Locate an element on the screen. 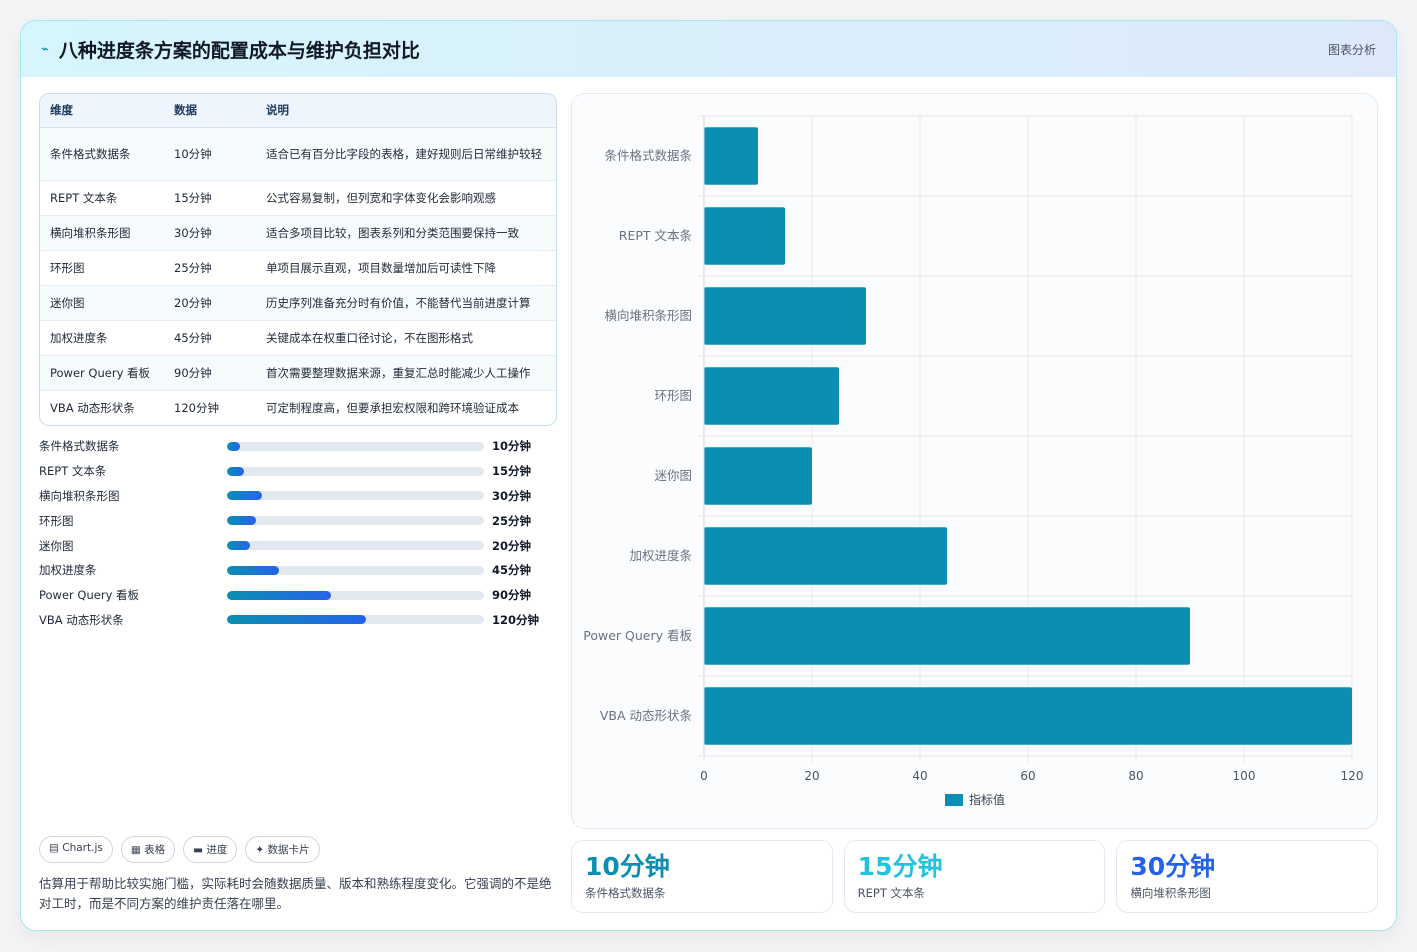 The width and height of the screenshot is (1417, 952). progress-label: 迷你图 is located at coordinates (56, 545).